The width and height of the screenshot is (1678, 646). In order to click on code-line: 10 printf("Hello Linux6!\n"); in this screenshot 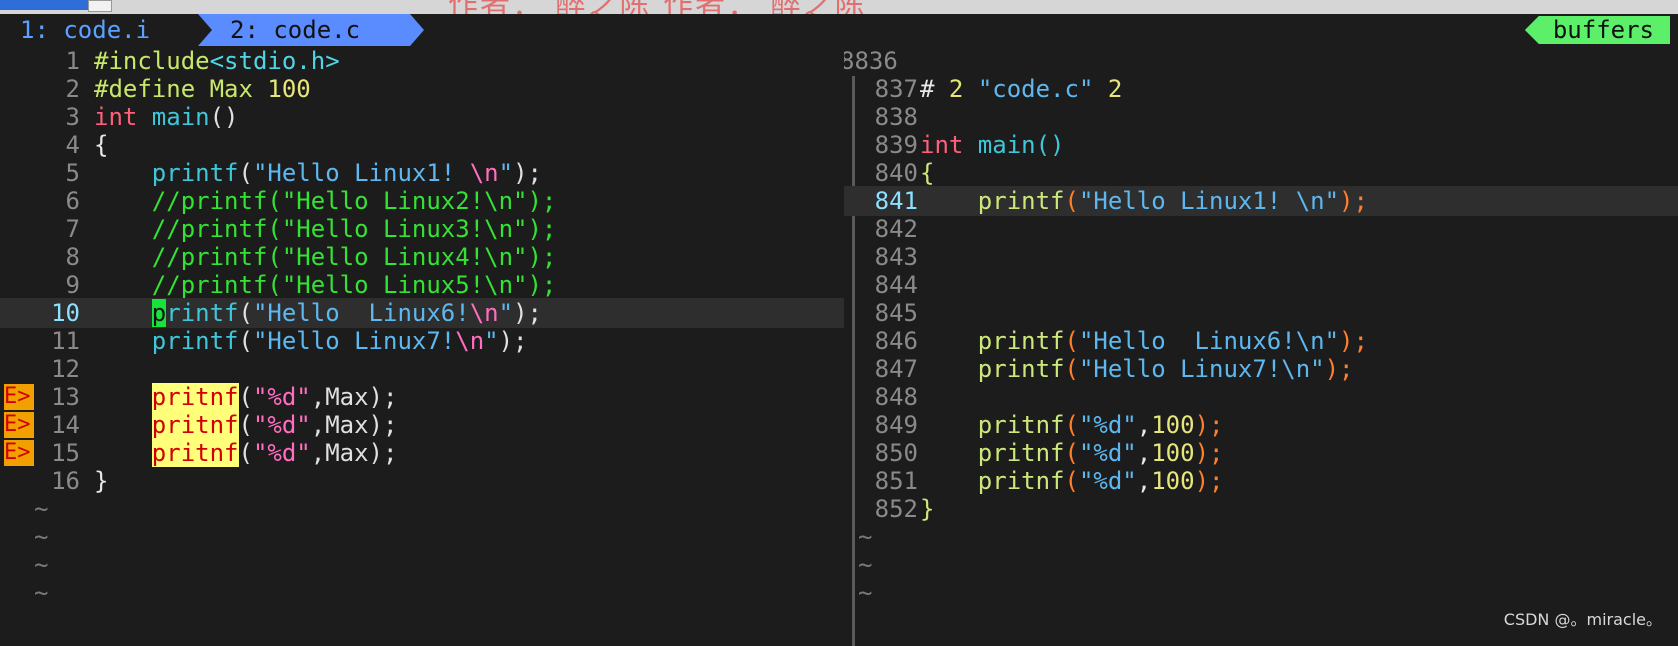, I will do `click(422, 313)`.